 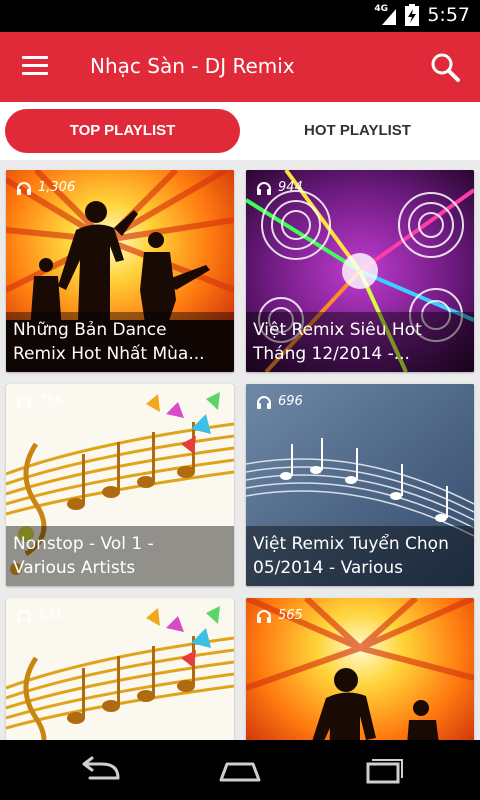 I want to click on tab-top-playlist: TOP PLAYLIST, so click(x=122, y=131).